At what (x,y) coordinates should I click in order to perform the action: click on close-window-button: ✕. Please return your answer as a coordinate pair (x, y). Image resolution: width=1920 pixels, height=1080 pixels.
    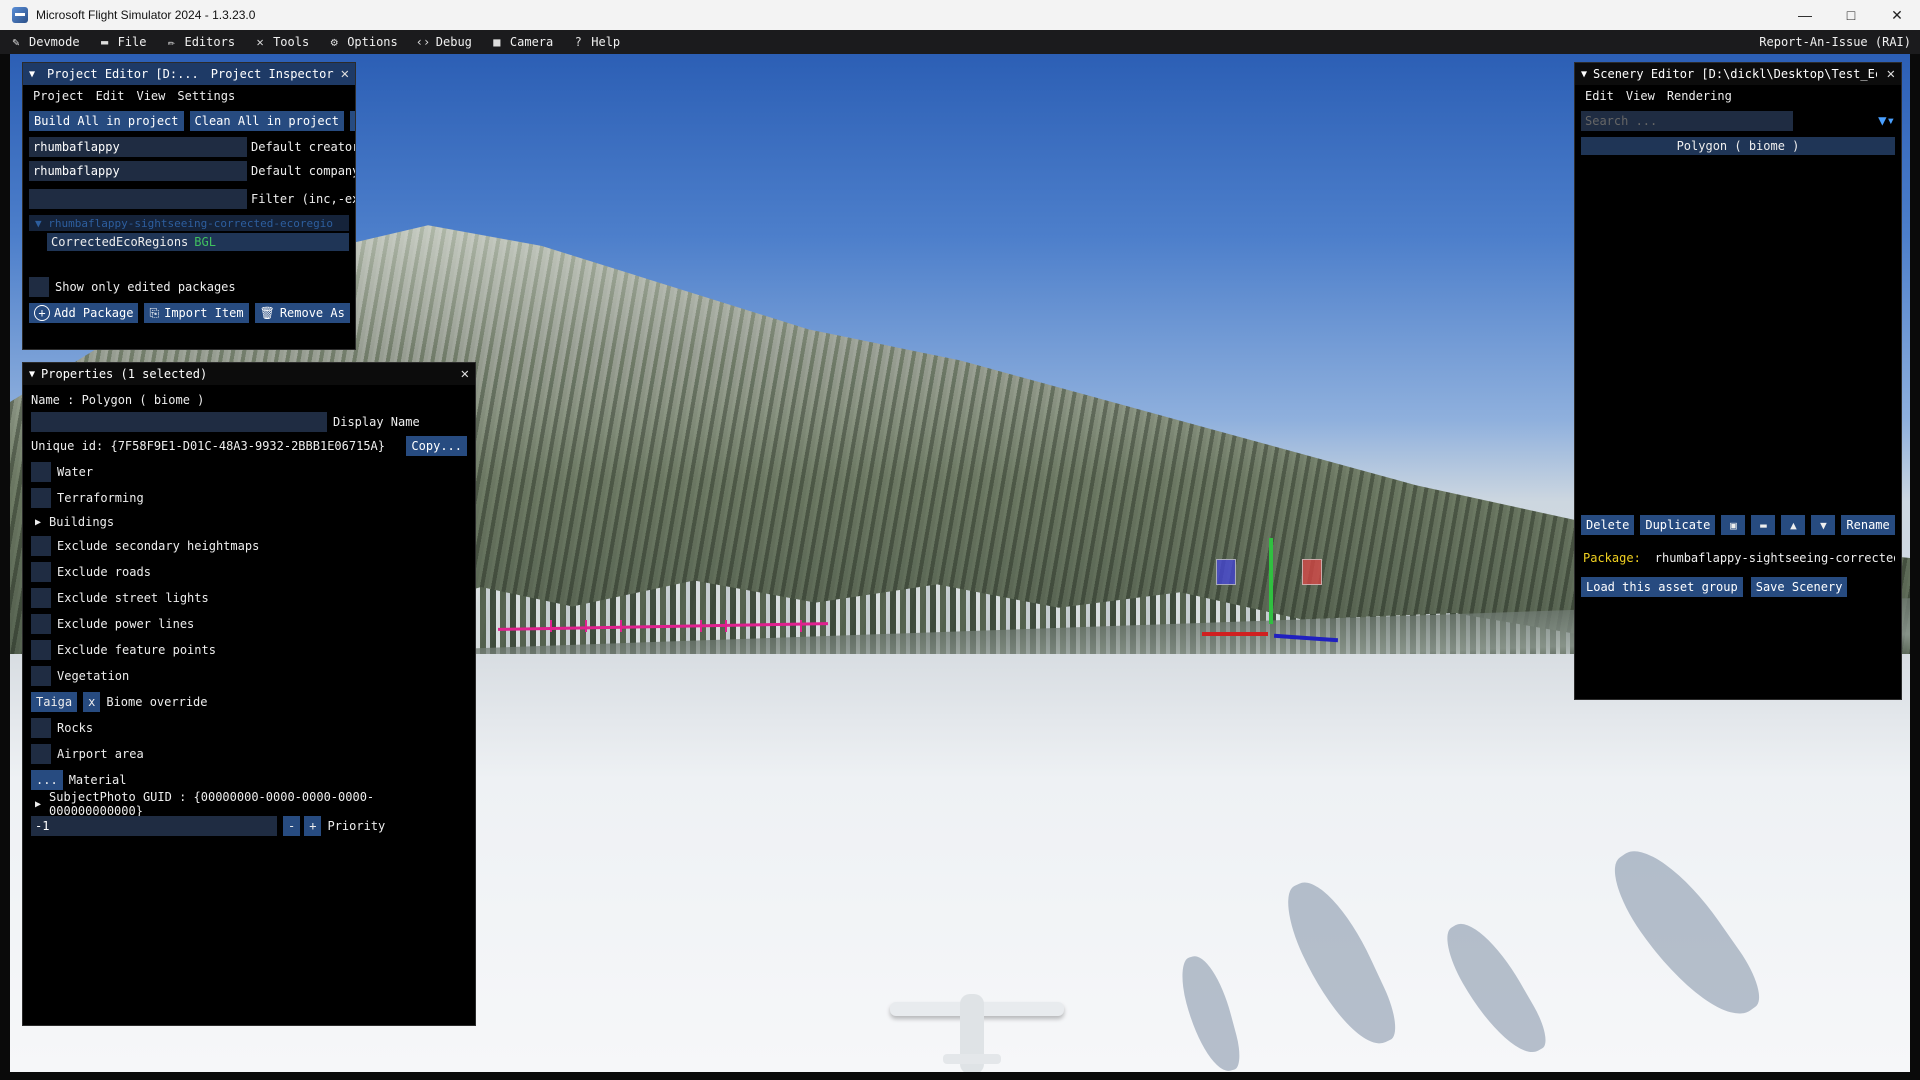
    Looking at the image, I should click on (1897, 15).